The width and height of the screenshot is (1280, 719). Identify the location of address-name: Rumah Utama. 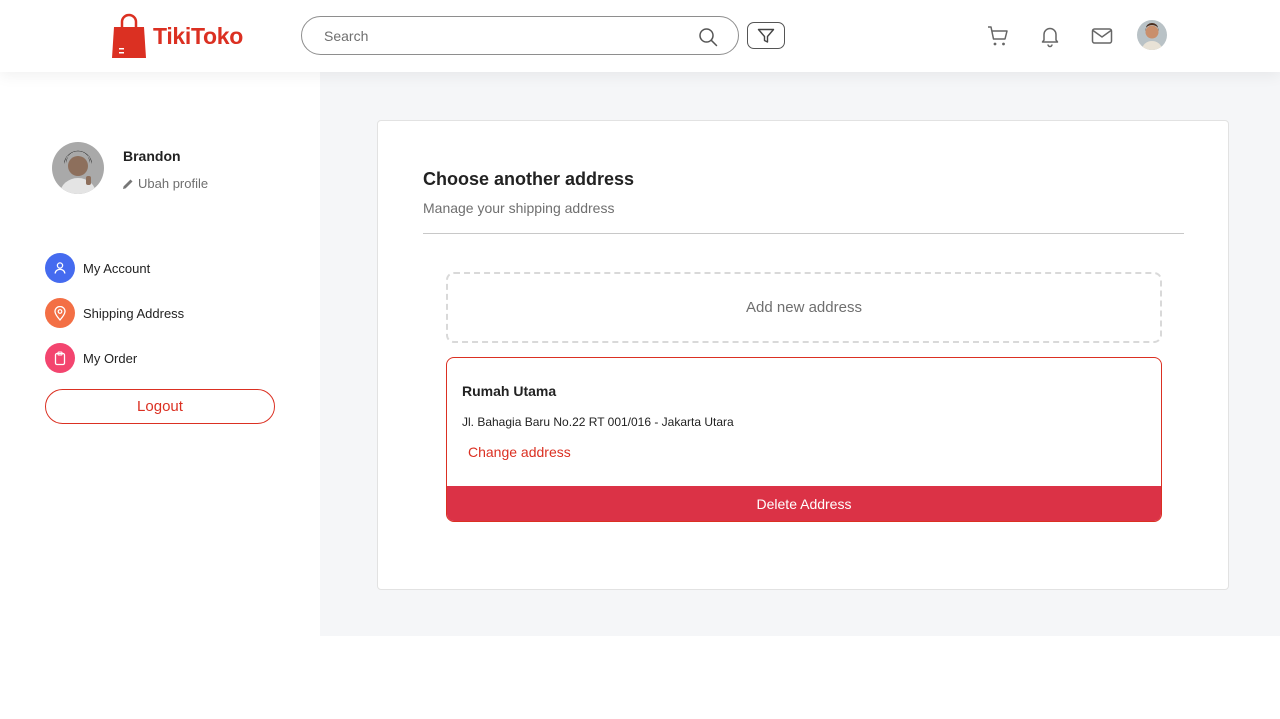
(509, 391).